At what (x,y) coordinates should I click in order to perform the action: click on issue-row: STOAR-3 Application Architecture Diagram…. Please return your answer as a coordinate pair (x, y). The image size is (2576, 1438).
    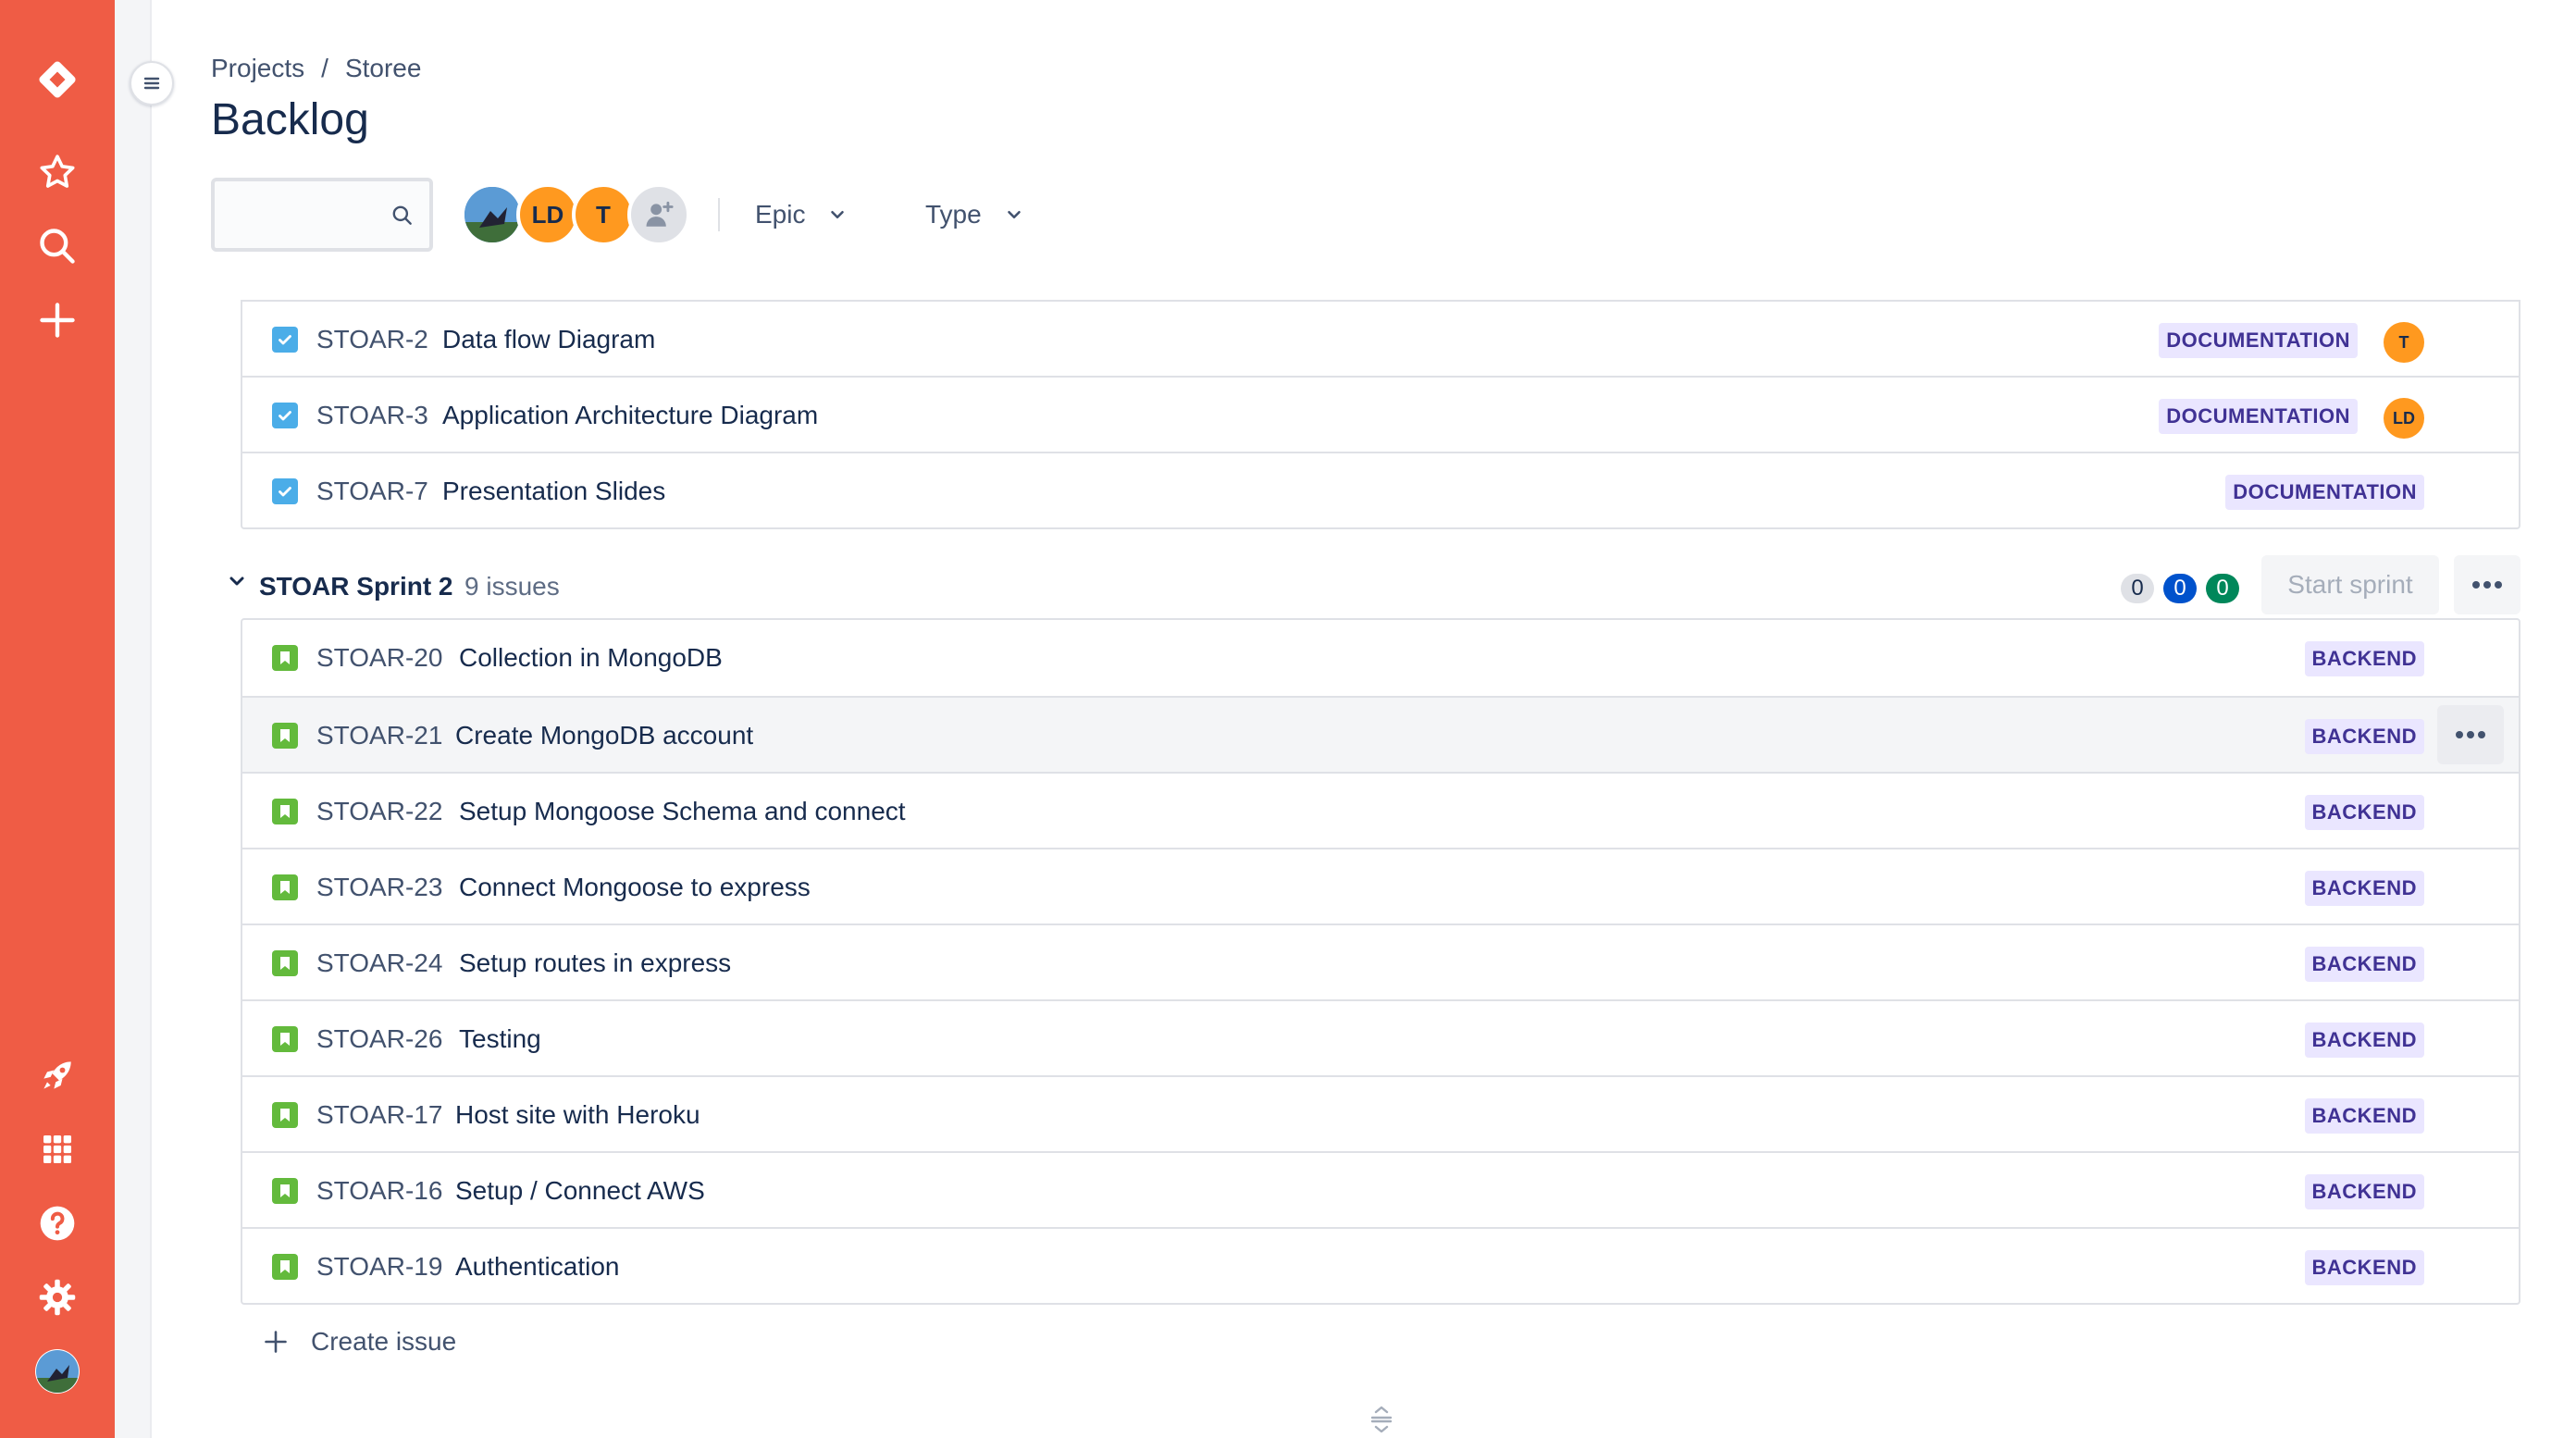
    Looking at the image, I should click on (1380, 414).